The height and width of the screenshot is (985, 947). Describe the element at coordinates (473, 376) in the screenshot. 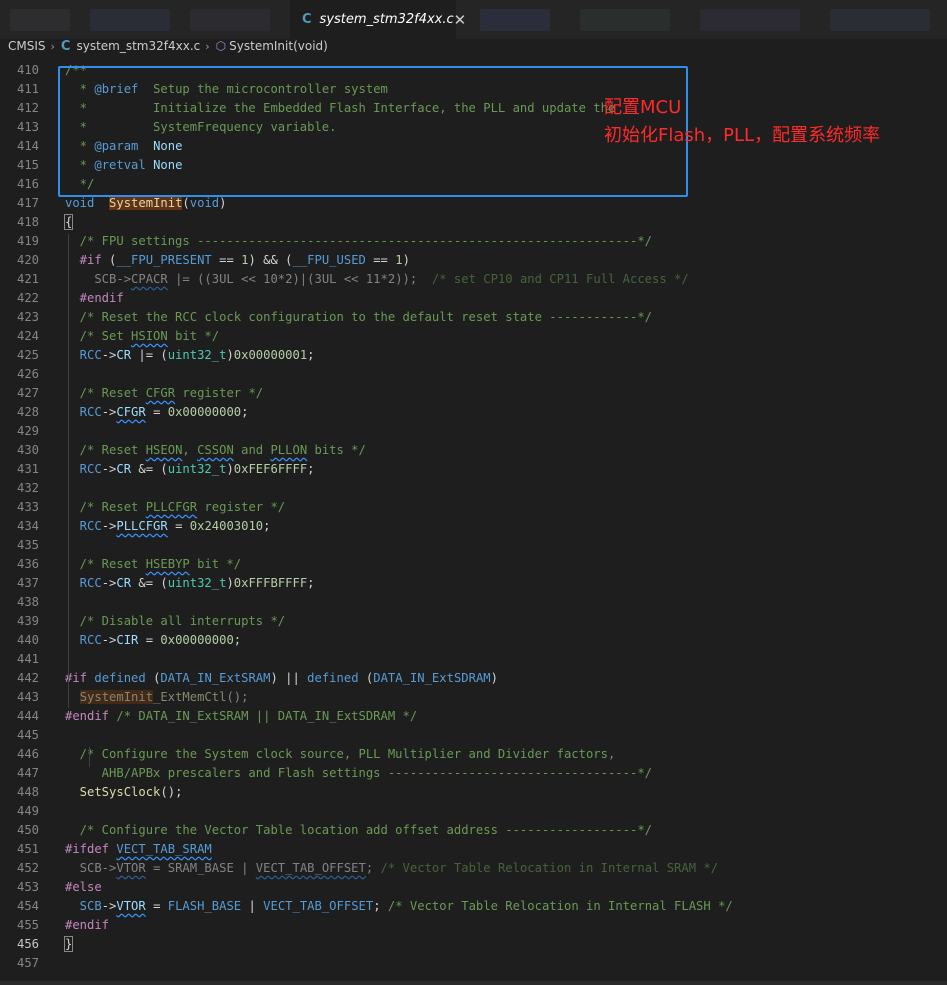

I see `code-line: 426` at that location.